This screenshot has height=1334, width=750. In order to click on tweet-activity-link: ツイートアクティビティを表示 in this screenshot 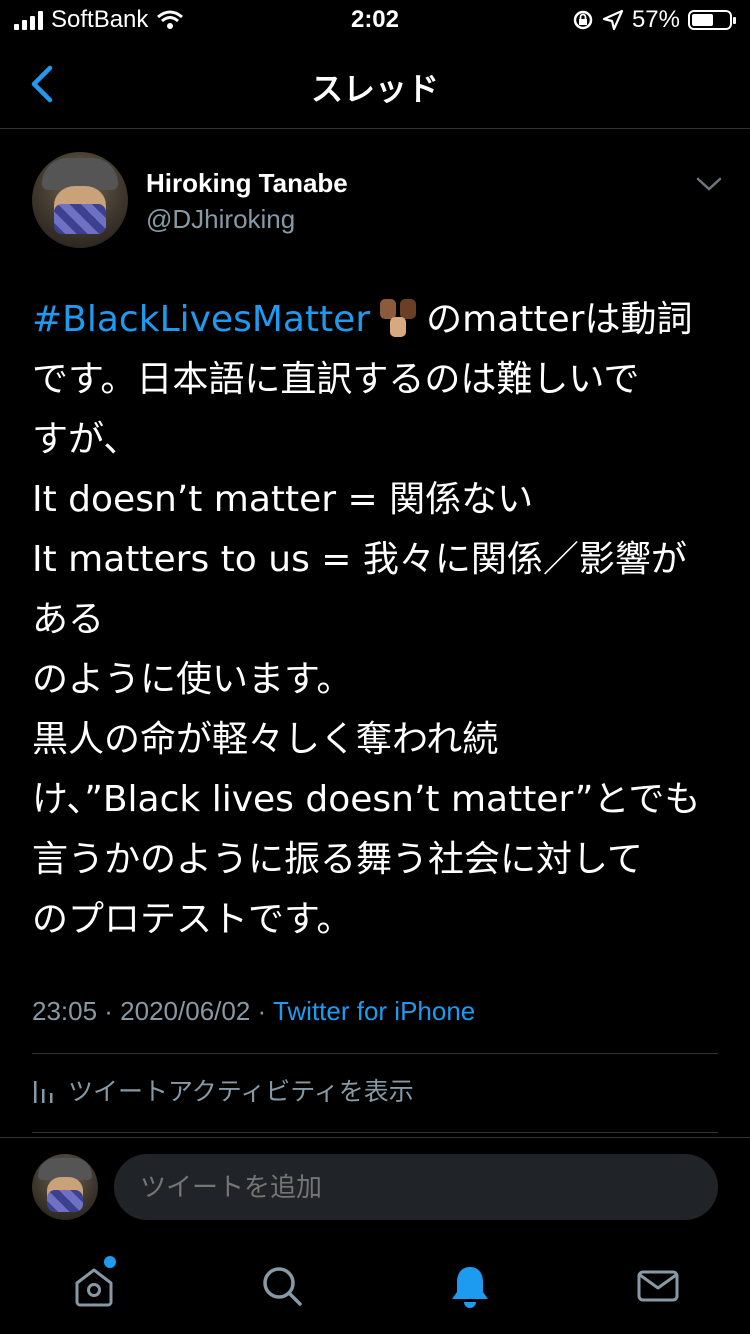, I will do `click(223, 1090)`.